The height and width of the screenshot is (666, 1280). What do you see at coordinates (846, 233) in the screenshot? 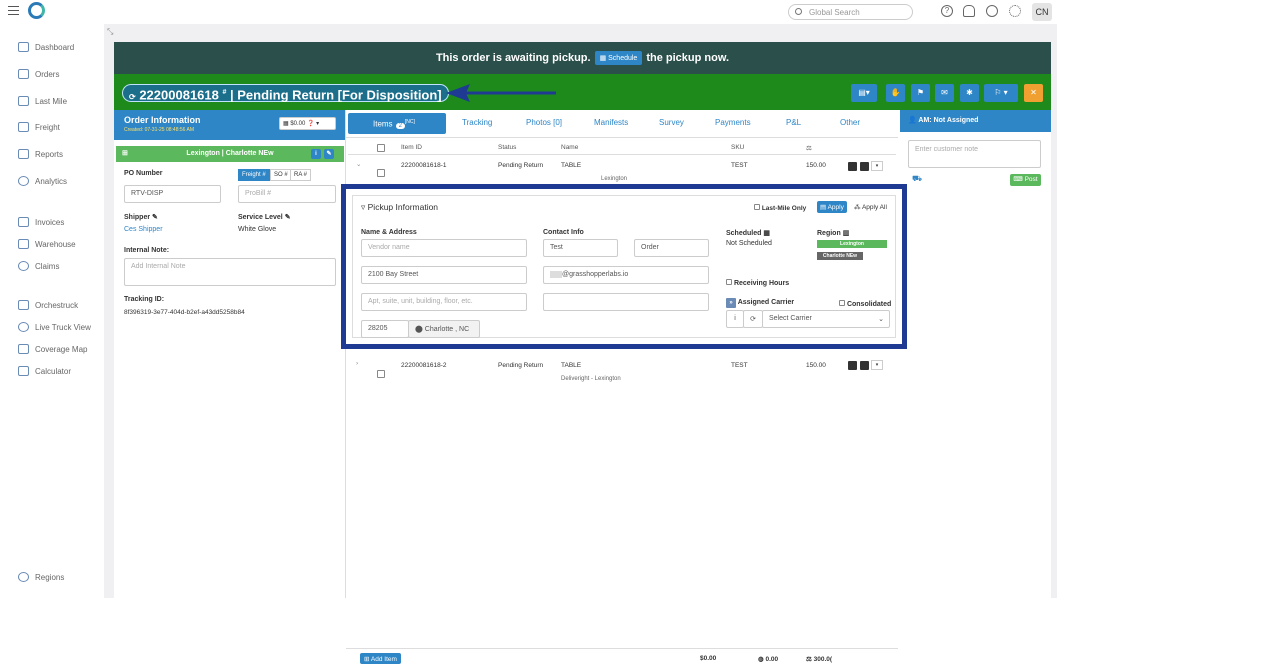
I see `map-icon: ▥` at bounding box center [846, 233].